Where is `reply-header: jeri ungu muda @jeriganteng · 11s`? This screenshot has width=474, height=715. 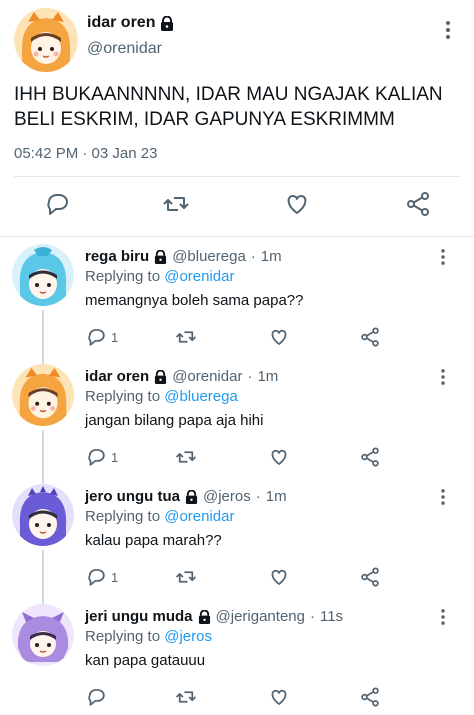
reply-header: jeri ungu muda @jeriganteng · 11s is located at coordinates (214, 616).